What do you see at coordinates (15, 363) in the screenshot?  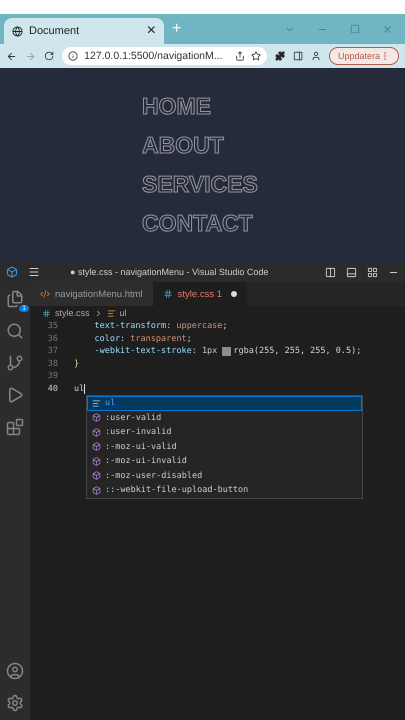 I see `source-control-icon` at bounding box center [15, 363].